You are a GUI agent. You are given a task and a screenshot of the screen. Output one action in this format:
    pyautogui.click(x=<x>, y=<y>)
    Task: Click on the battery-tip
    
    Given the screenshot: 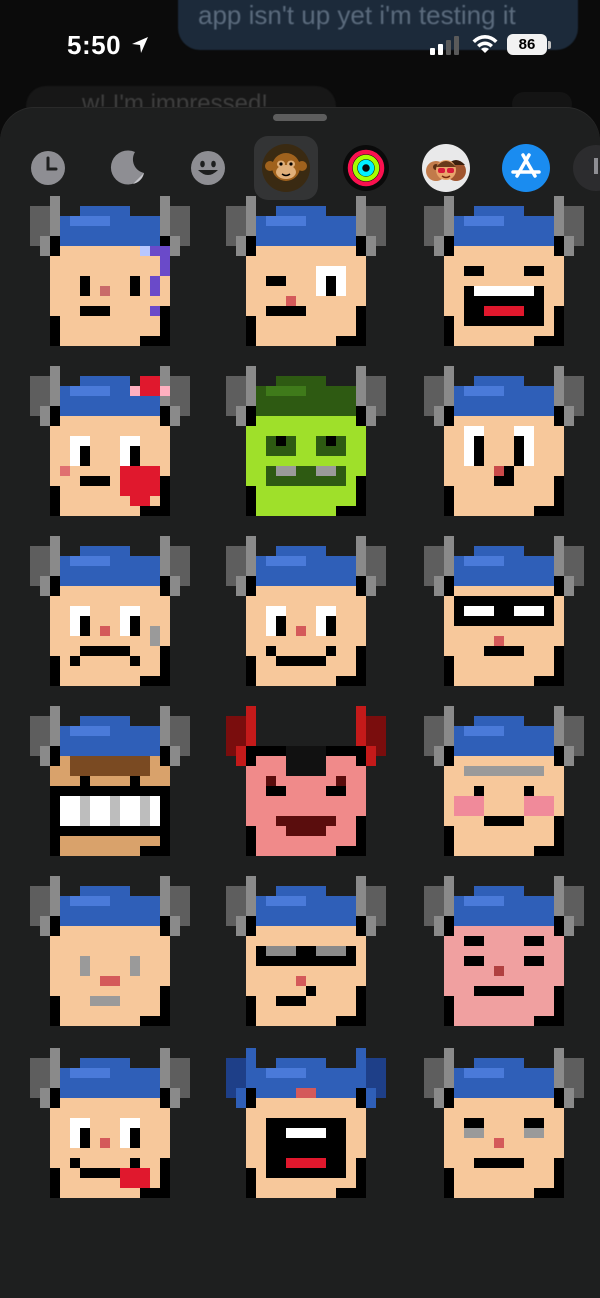 What is the action you would take?
    pyautogui.click(x=549, y=45)
    